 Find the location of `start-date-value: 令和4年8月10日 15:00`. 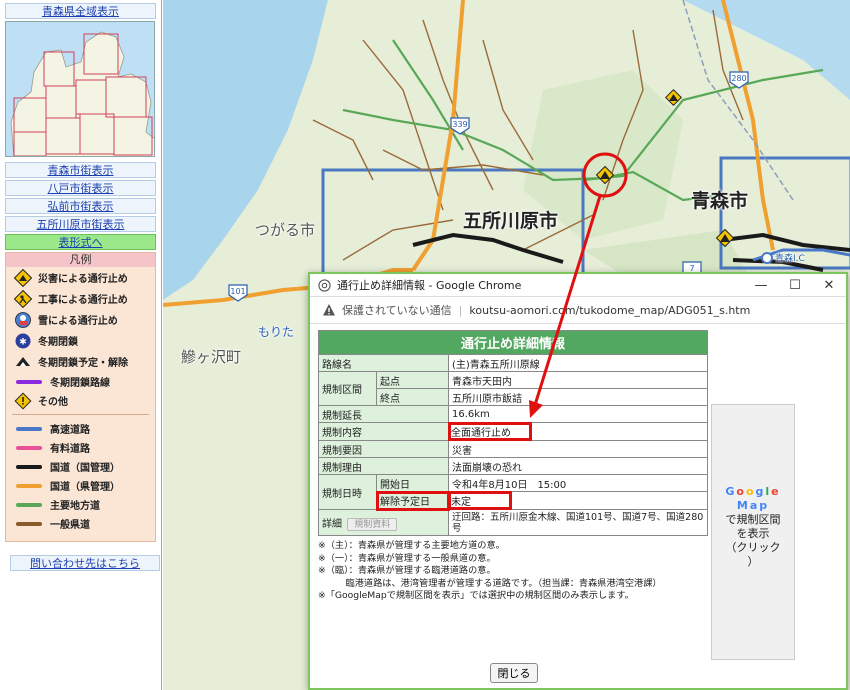

start-date-value: 令和4年8月10日 15:00 is located at coordinates (578, 483).